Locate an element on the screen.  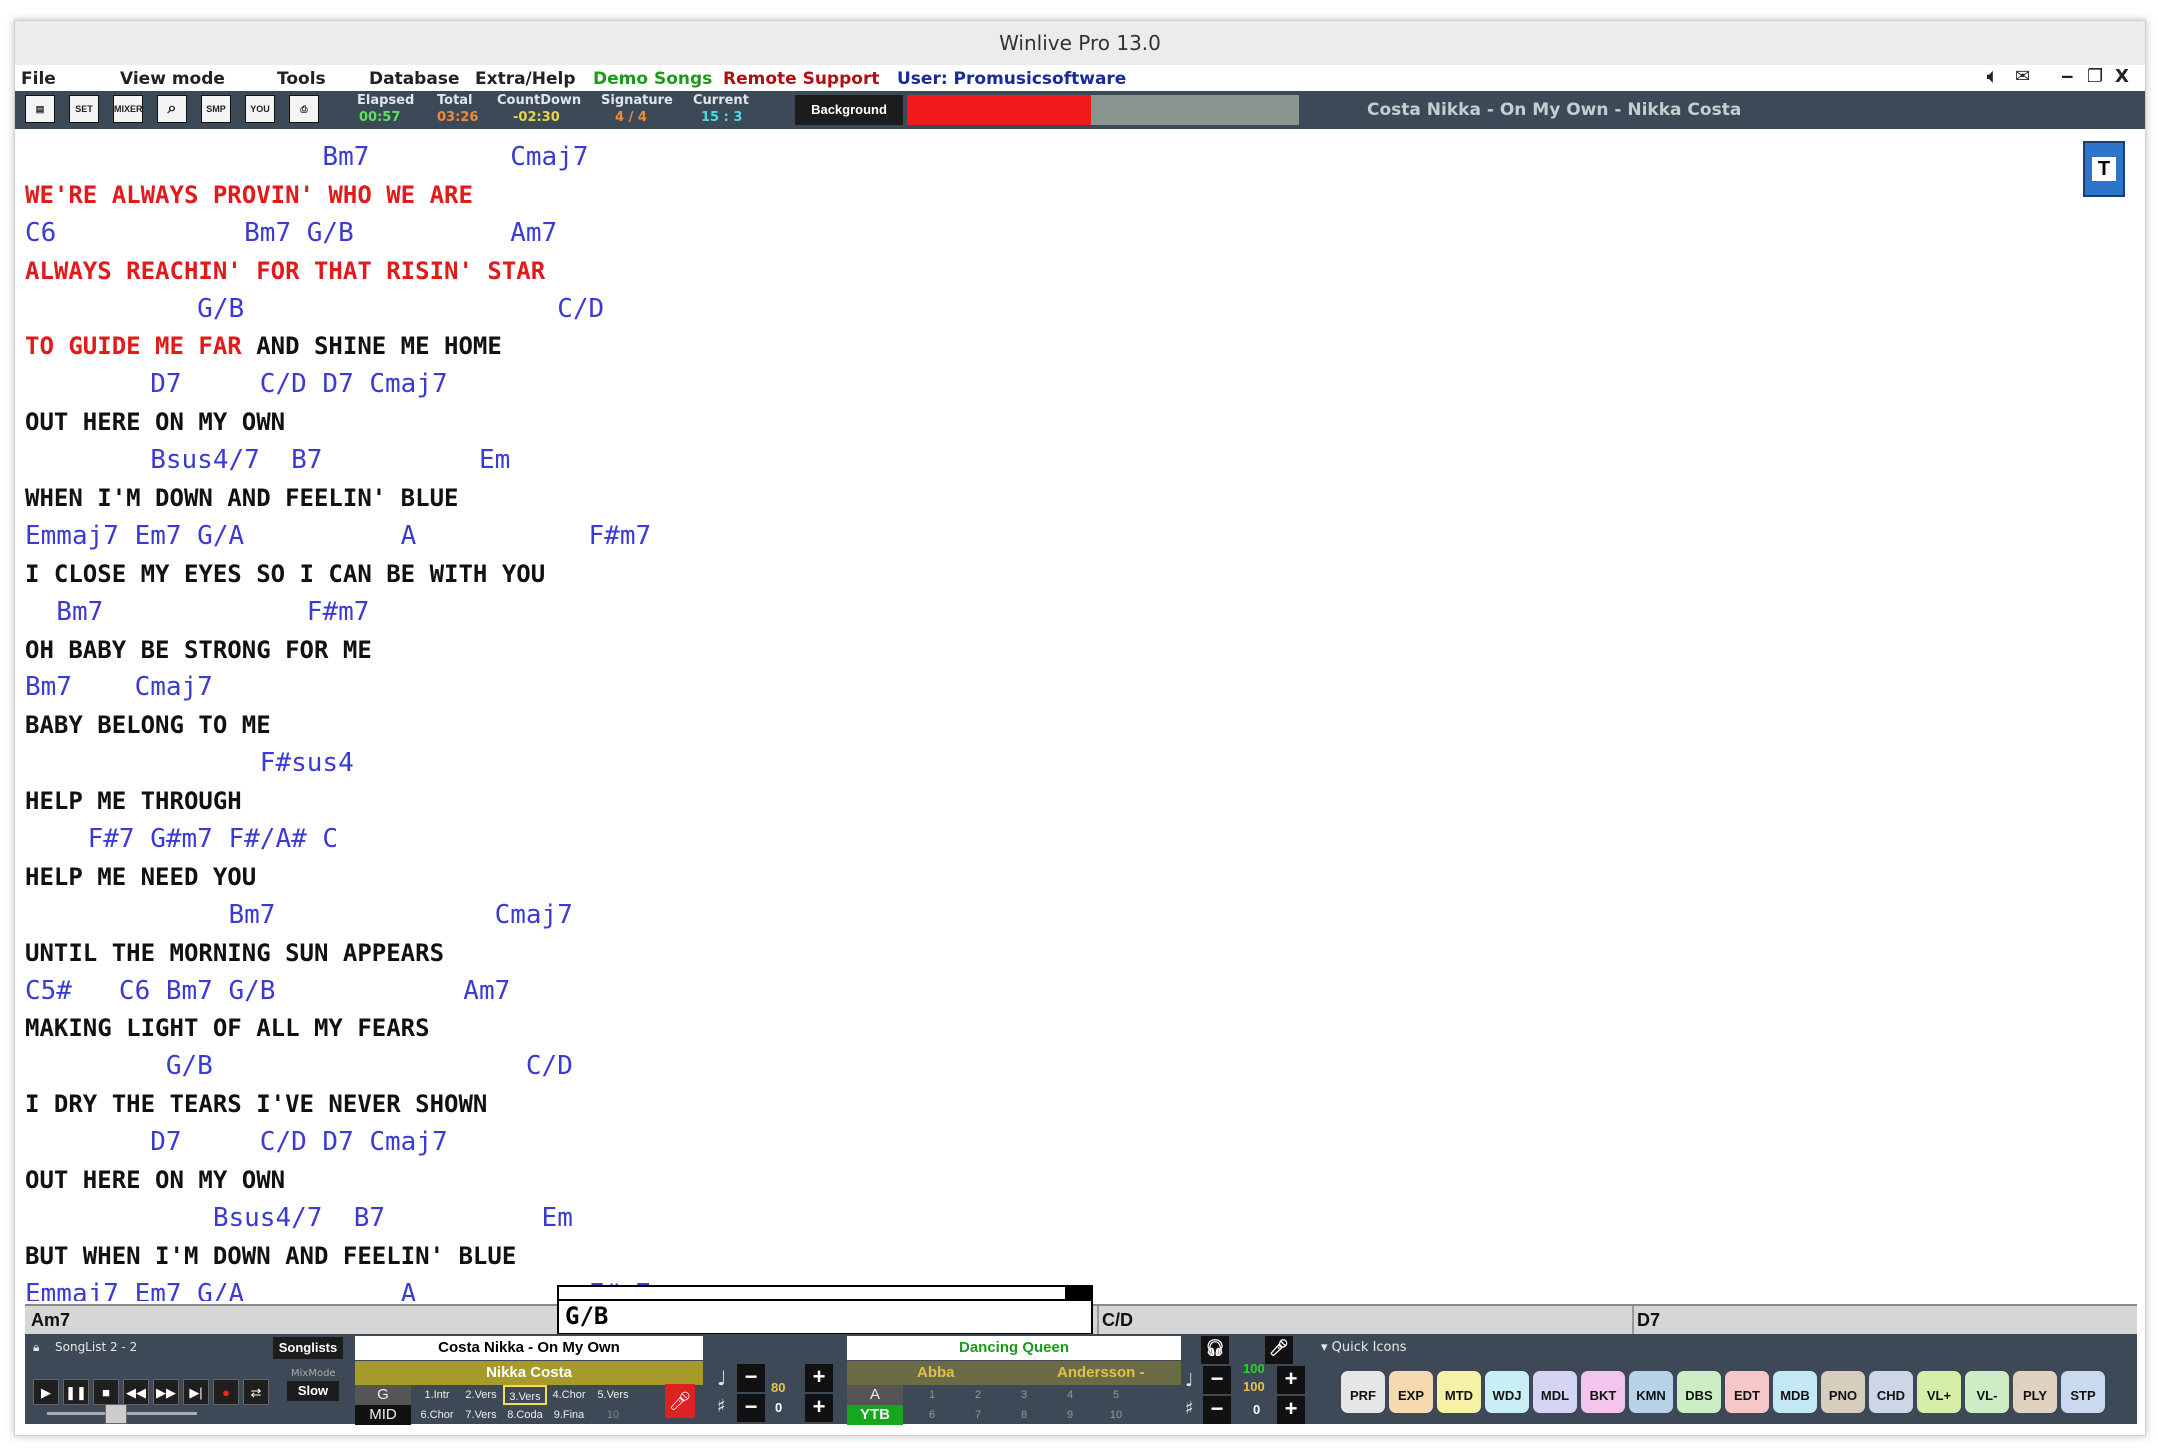
menu-remote-support: Remote Support is located at coordinates (801, 79).